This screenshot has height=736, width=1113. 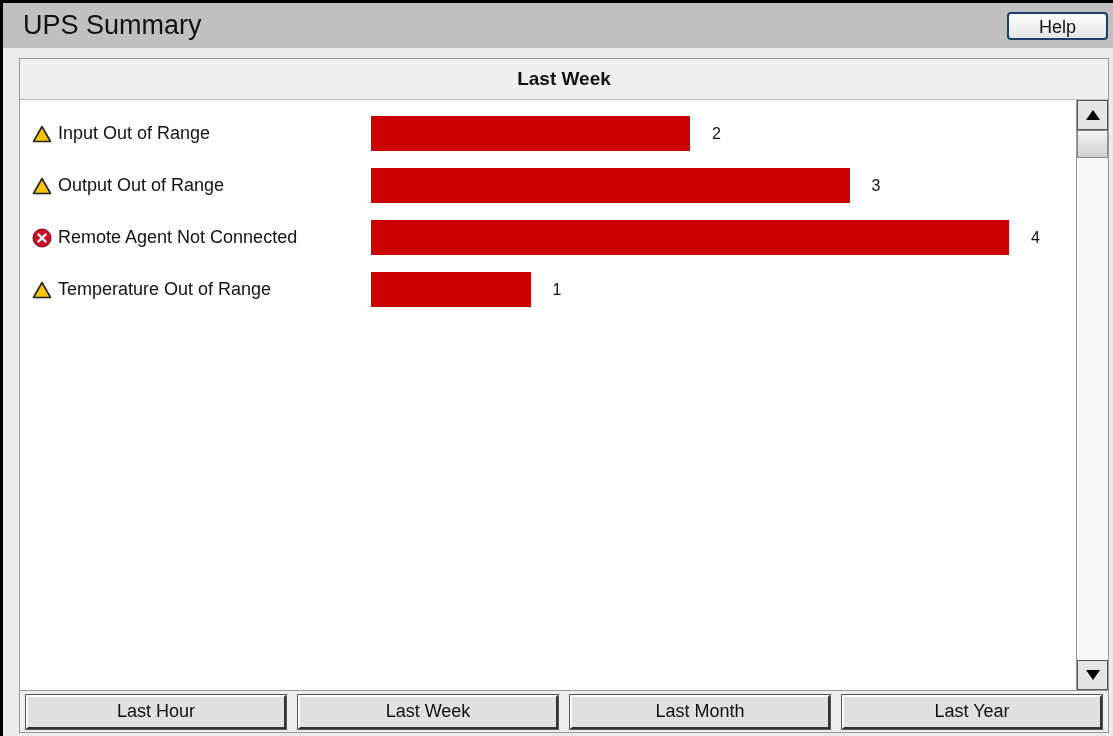 I want to click on range-button: Last Hour, so click(x=156, y=711).